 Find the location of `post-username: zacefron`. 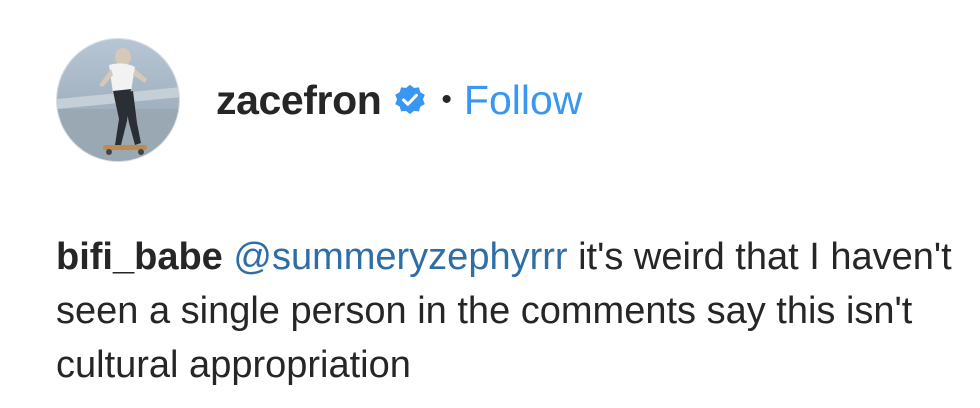

post-username: zacefron is located at coordinates (299, 100).